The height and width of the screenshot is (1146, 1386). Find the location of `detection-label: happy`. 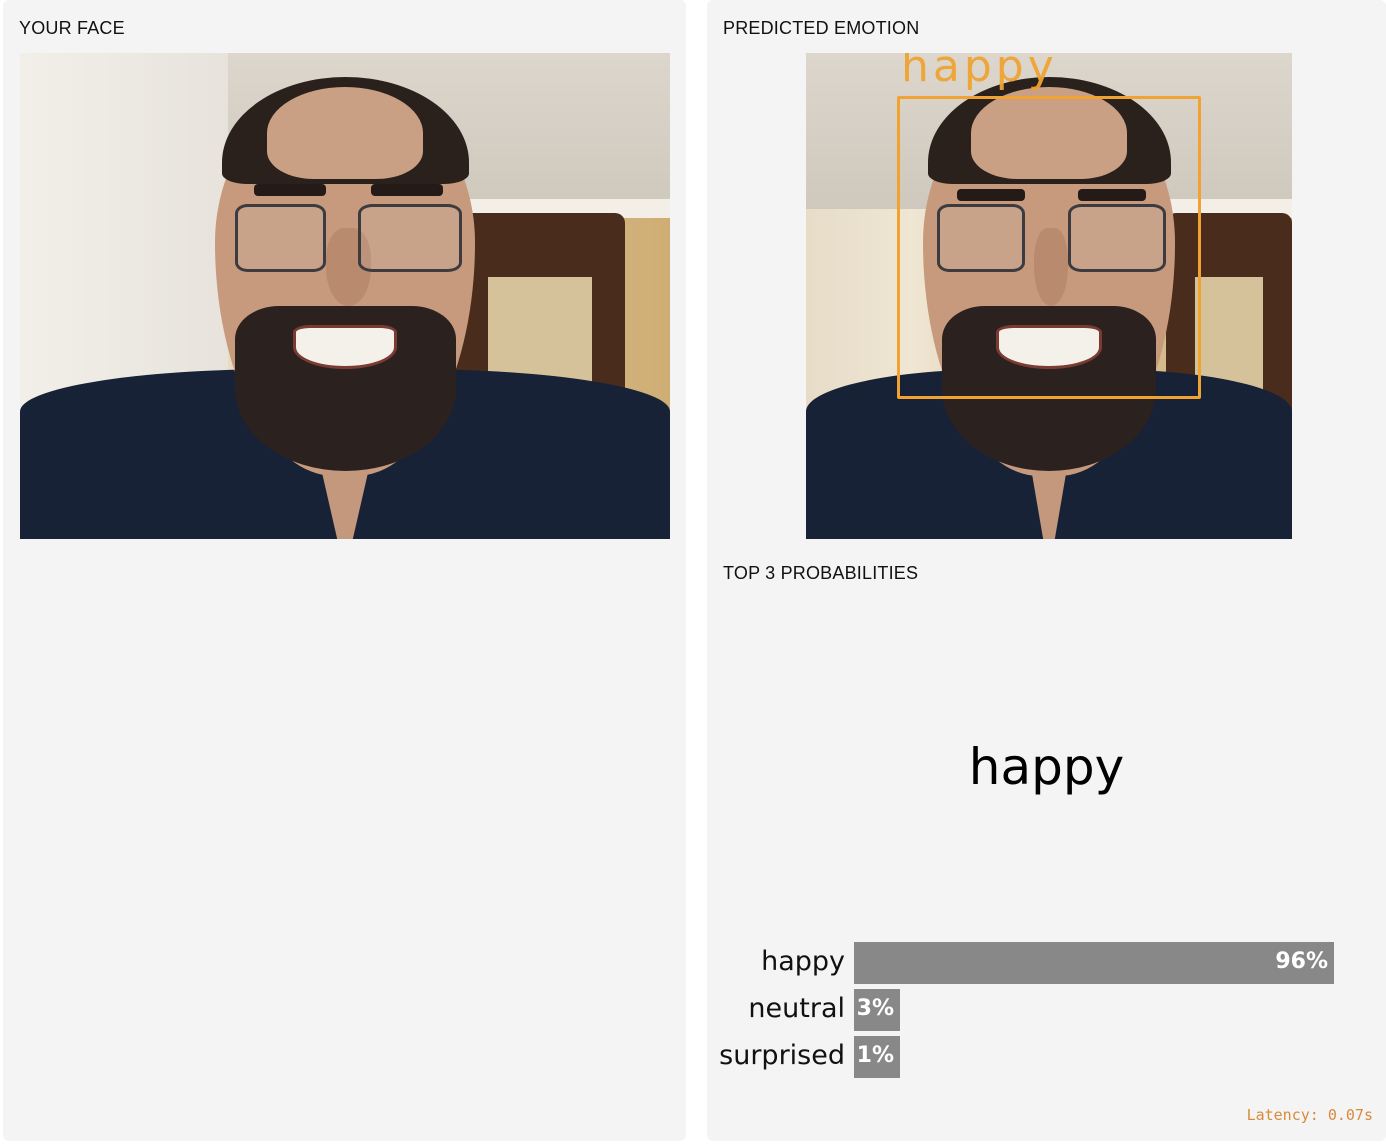

detection-label: happy is located at coordinates (979, 72).